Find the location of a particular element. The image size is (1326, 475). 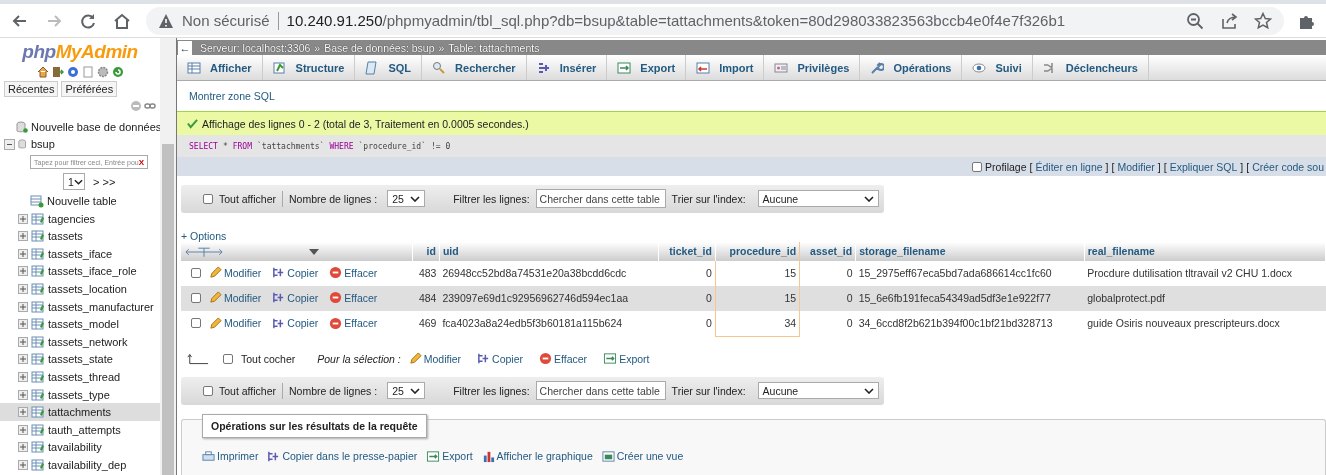

gear-icon is located at coordinates (102, 72).